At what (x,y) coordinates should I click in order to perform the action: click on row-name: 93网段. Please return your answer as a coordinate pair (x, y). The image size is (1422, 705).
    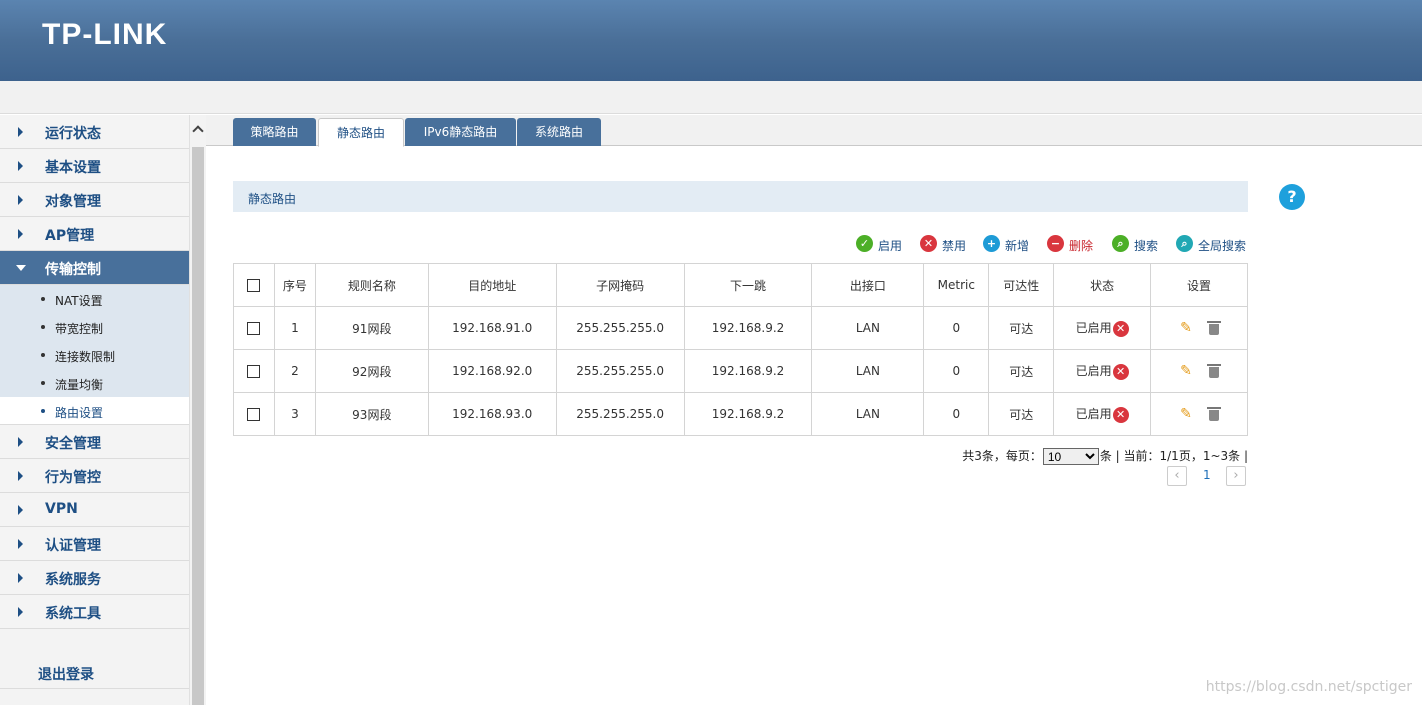
    Looking at the image, I should click on (371, 414).